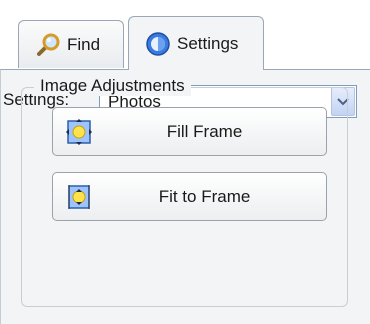 Image resolution: width=370 pixels, height=324 pixels. Describe the element at coordinates (84, 44) in the screenshot. I see `tab-find-label: Find` at that location.